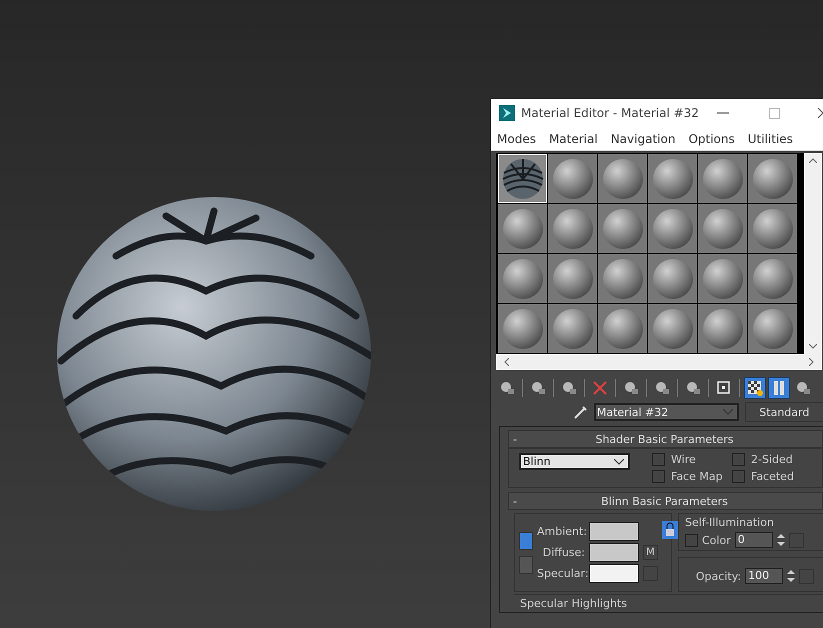 The height and width of the screenshot is (628, 823). I want to click on minimize-icon, so click(723, 113).